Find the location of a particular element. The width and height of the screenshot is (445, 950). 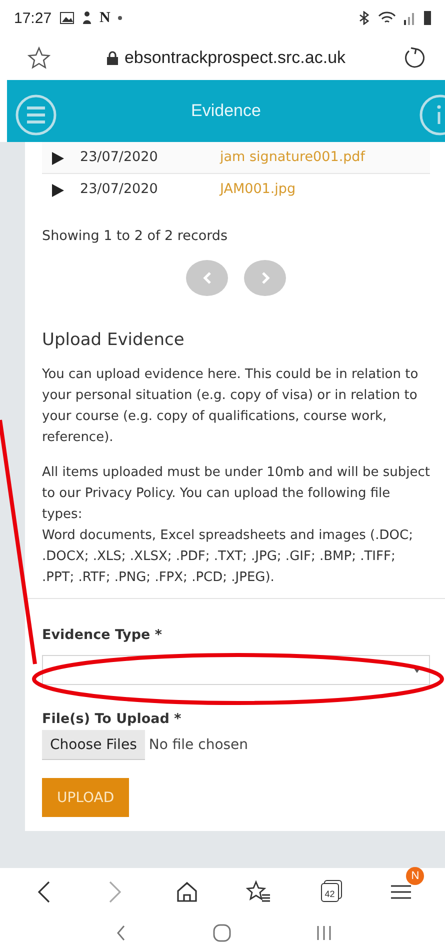

chevron-left-icon is located at coordinates (207, 278).